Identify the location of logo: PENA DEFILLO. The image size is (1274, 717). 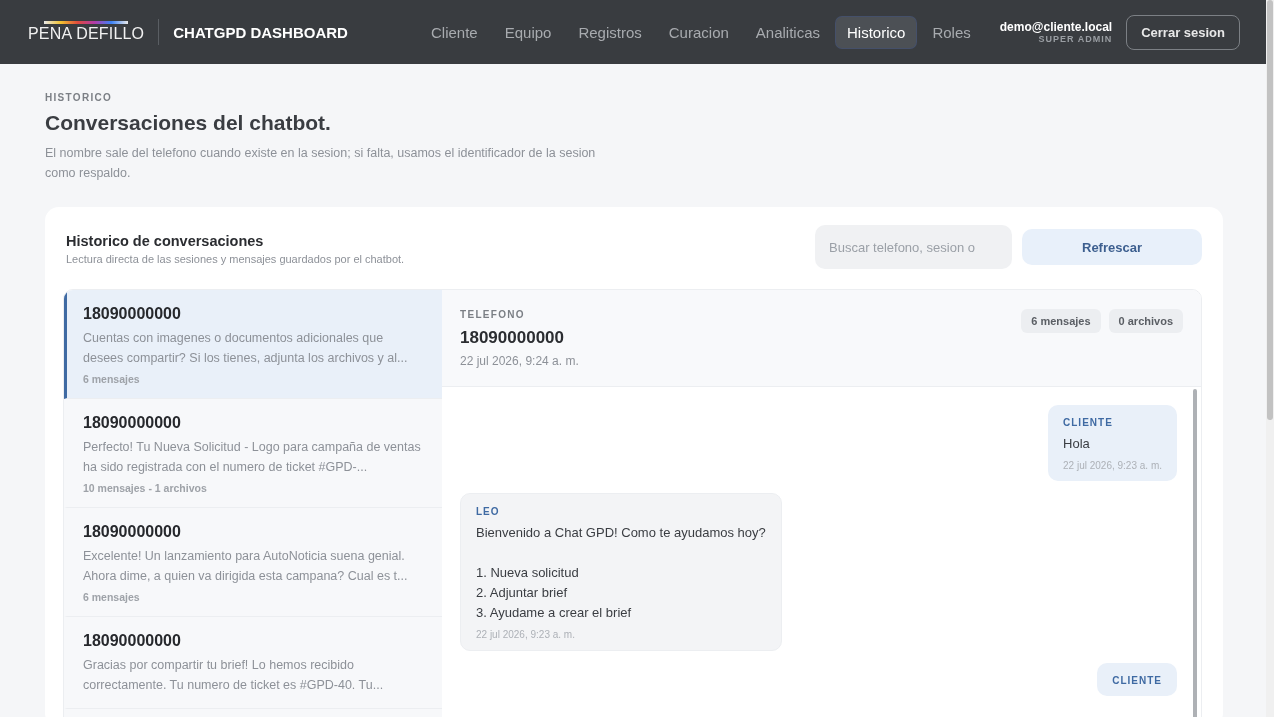
(86, 32).